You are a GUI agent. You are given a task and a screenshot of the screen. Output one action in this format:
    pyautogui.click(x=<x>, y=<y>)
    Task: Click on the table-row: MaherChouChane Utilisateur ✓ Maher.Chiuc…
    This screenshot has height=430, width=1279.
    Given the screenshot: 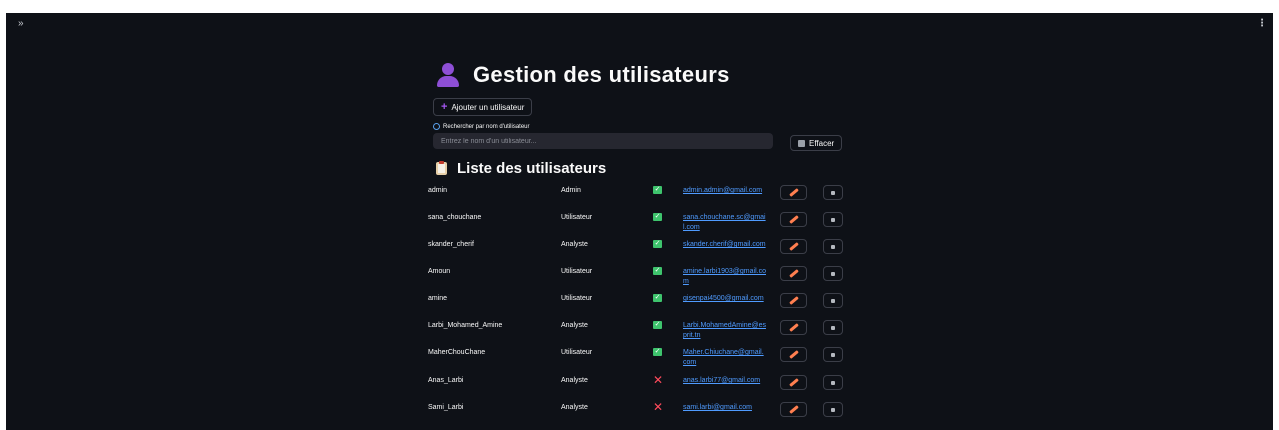 What is the action you would take?
    pyautogui.click(x=644, y=357)
    